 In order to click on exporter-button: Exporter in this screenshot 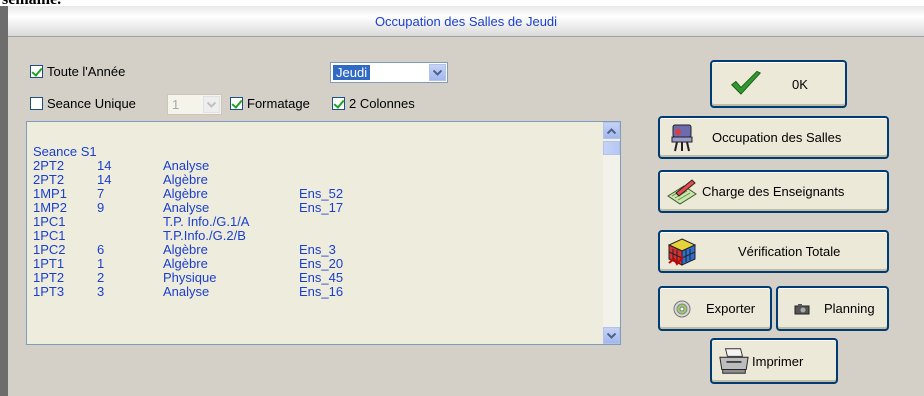, I will do `click(715, 308)`.